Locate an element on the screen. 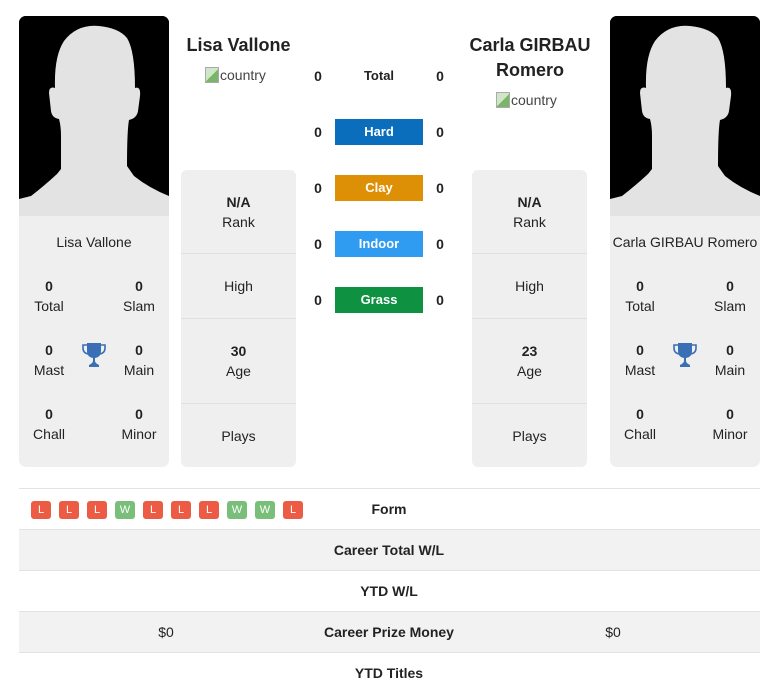 The image size is (779, 699). h2h-clay-row: 0 Clay 0 is located at coordinates (380, 188).